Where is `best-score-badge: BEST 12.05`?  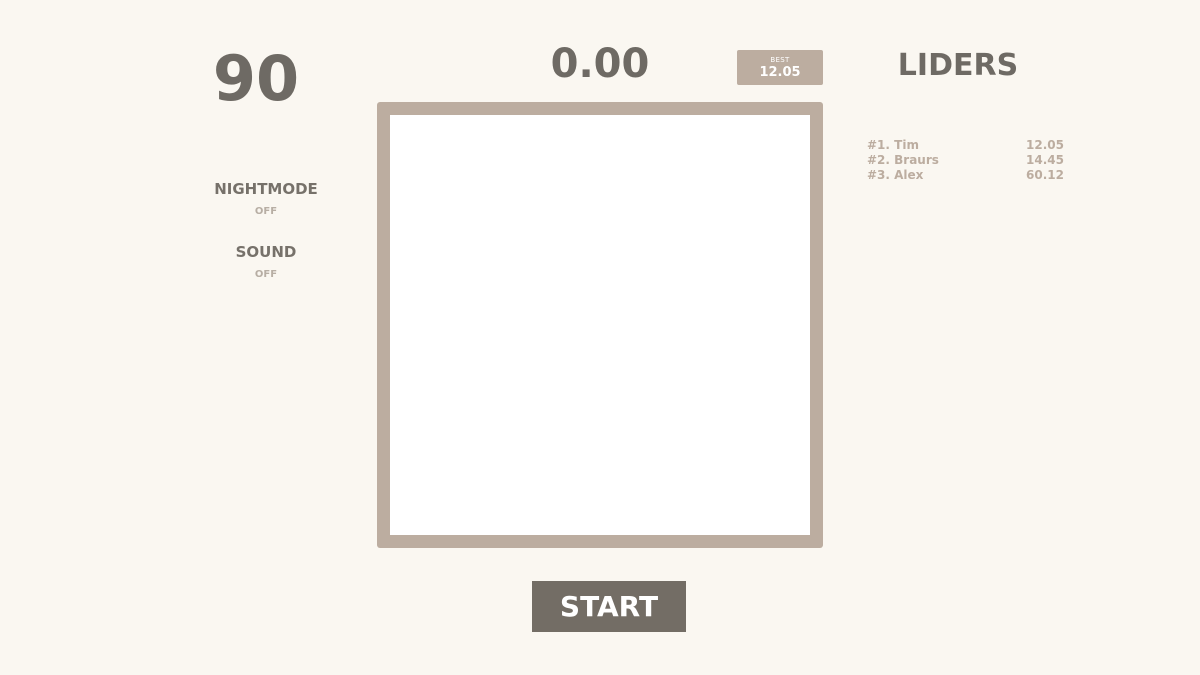 best-score-badge: BEST 12.05 is located at coordinates (780, 67).